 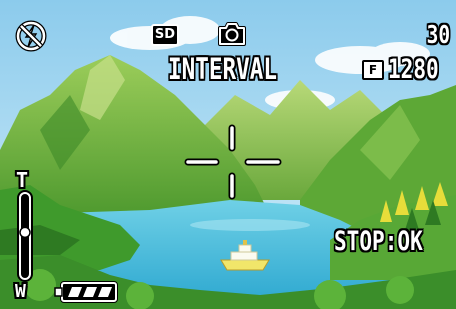 I want to click on media-sd-badge: SD, so click(x=165, y=35).